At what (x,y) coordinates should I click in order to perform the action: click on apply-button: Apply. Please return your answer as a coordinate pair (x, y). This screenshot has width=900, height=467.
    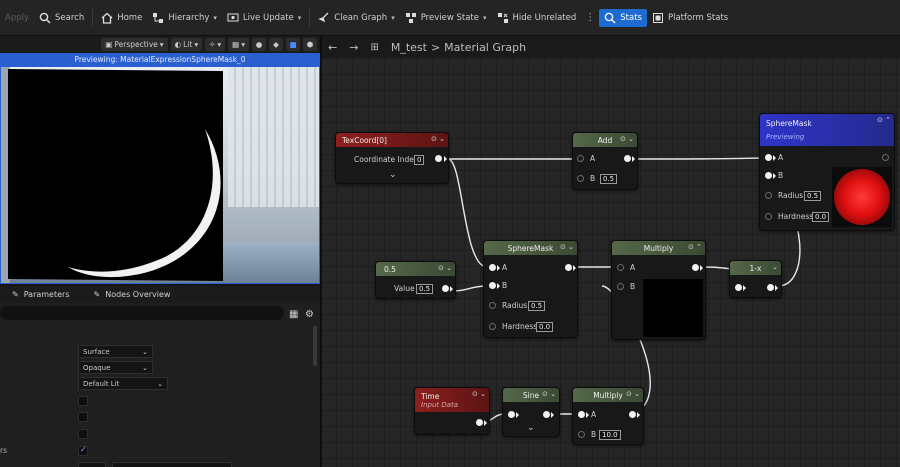
    Looking at the image, I should click on (17, 18).